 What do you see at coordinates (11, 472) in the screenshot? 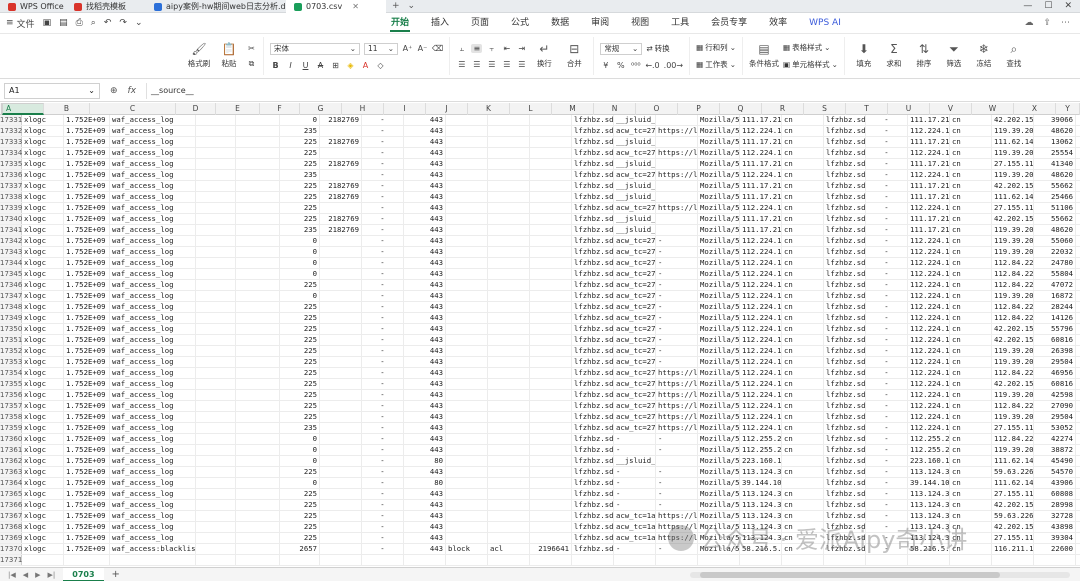
I see `row-header: 17363` at bounding box center [11, 472].